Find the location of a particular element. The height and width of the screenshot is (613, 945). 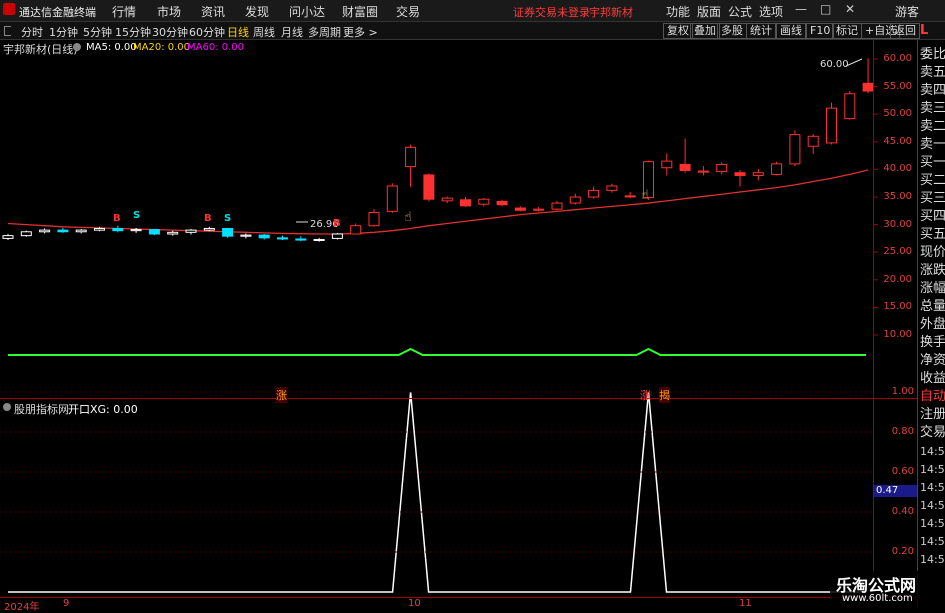

period-monthly: 月线 is located at coordinates (292, 32).